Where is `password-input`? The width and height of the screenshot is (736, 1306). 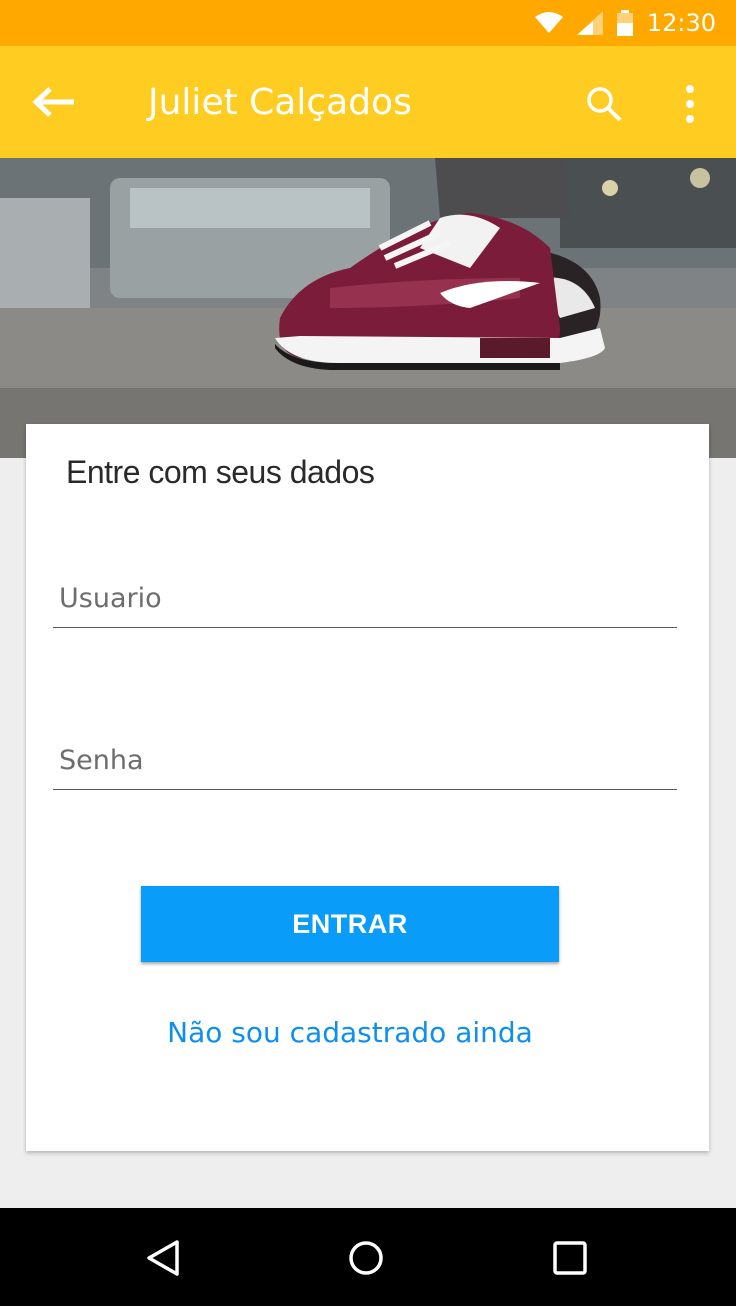 password-input is located at coordinates (364, 760).